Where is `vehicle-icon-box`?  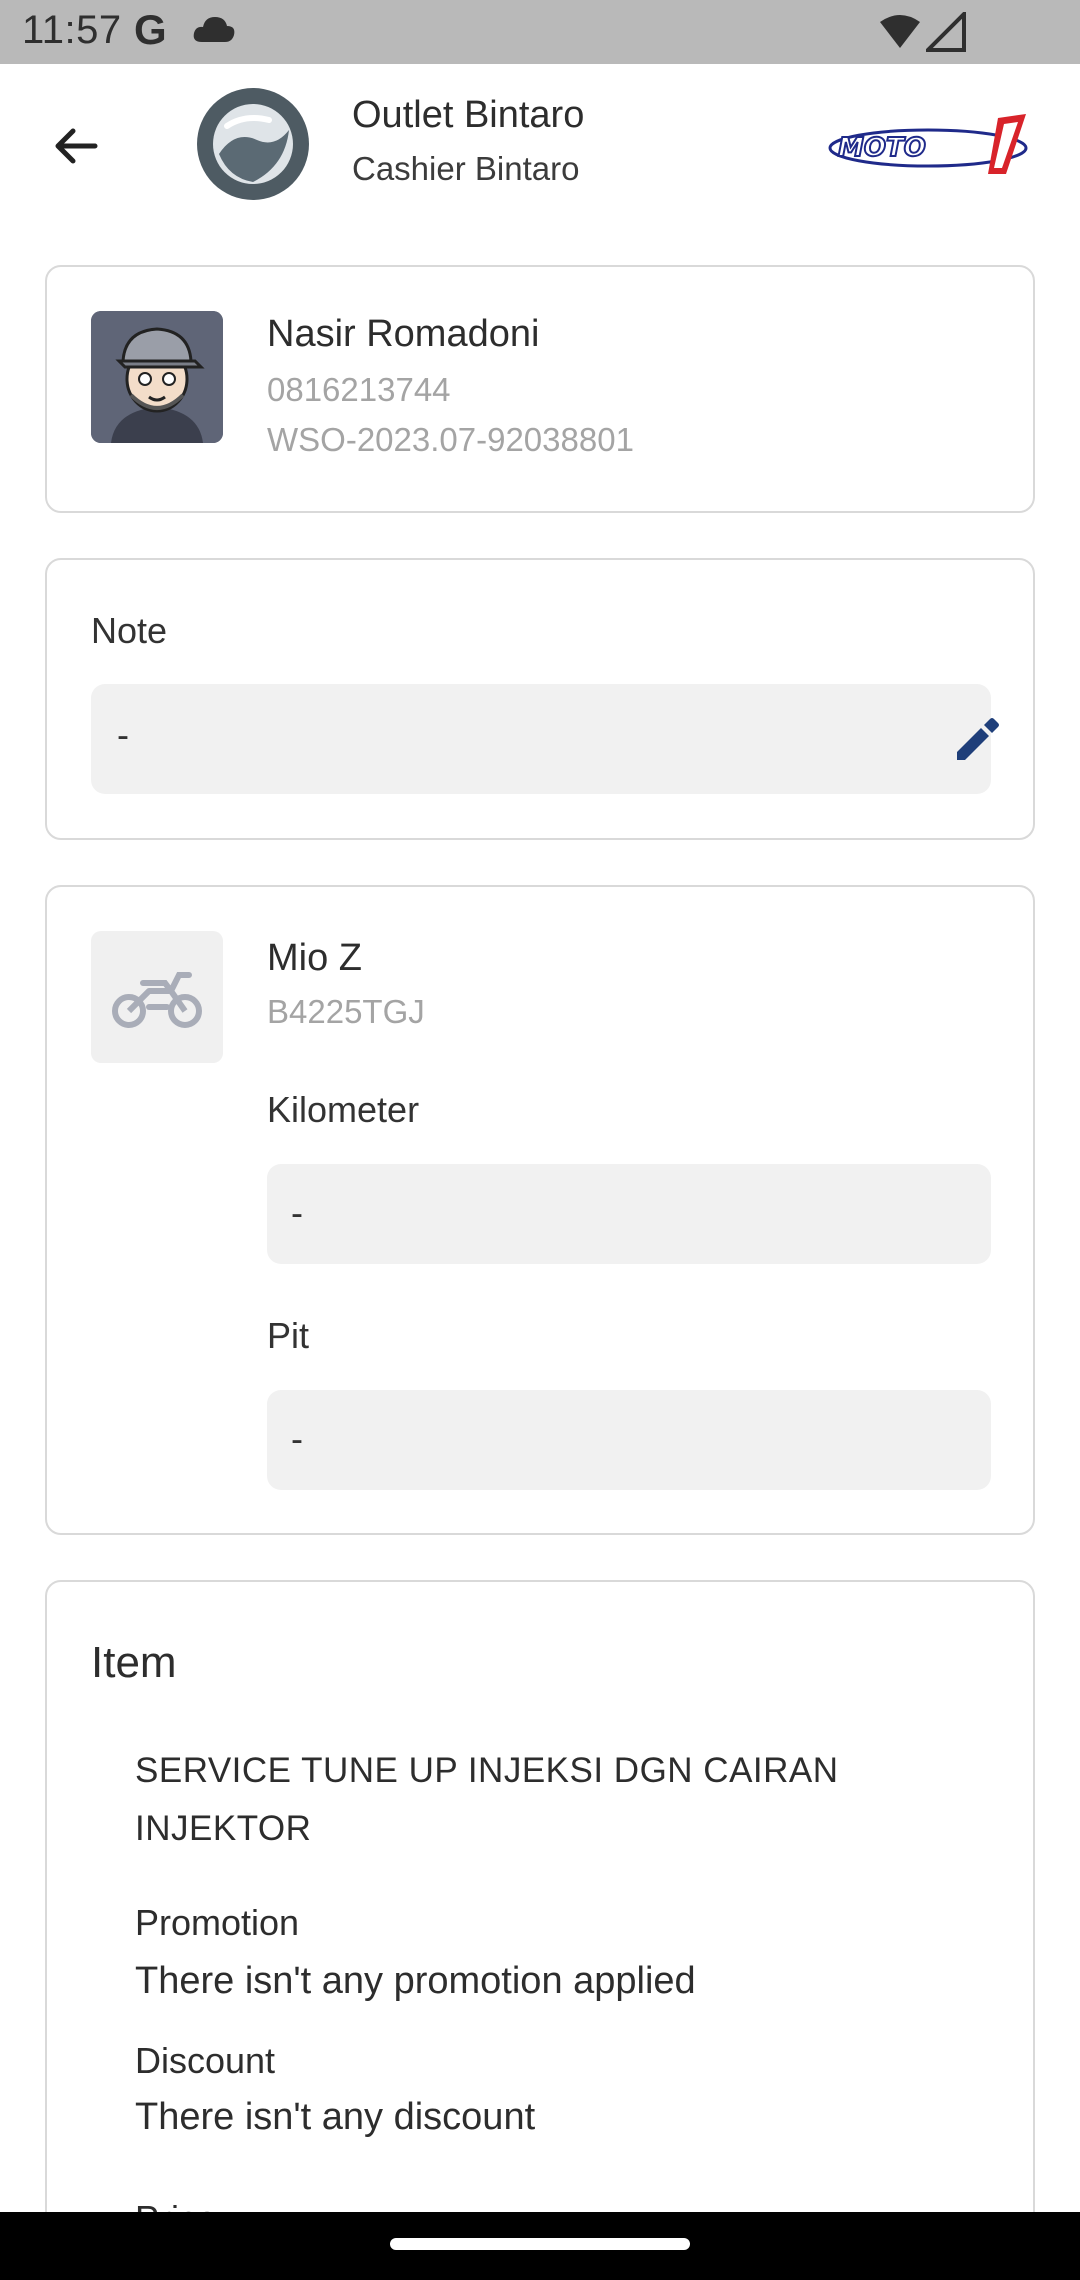
vehicle-icon-box is located at coordinates (157, 997).